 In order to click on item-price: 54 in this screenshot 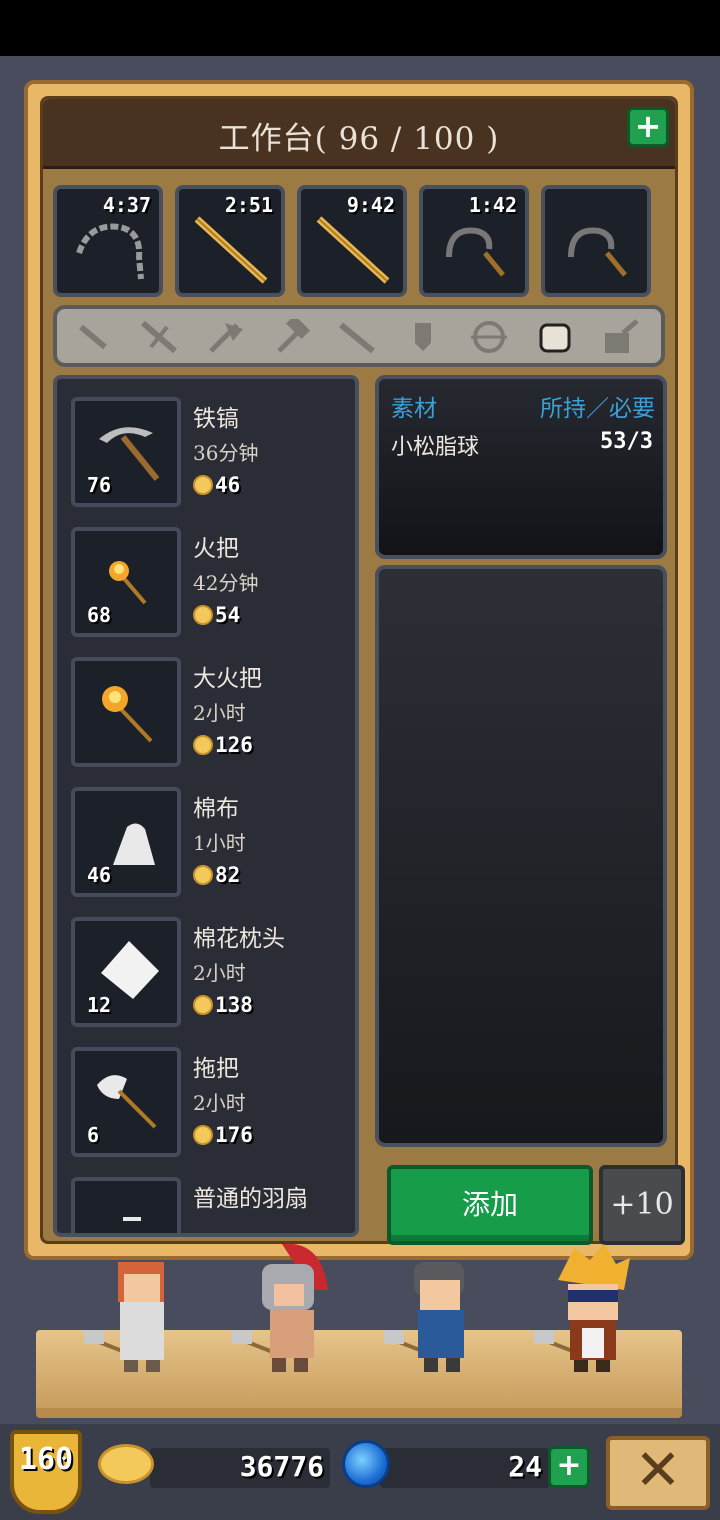, I will do `click(216, 615)`.